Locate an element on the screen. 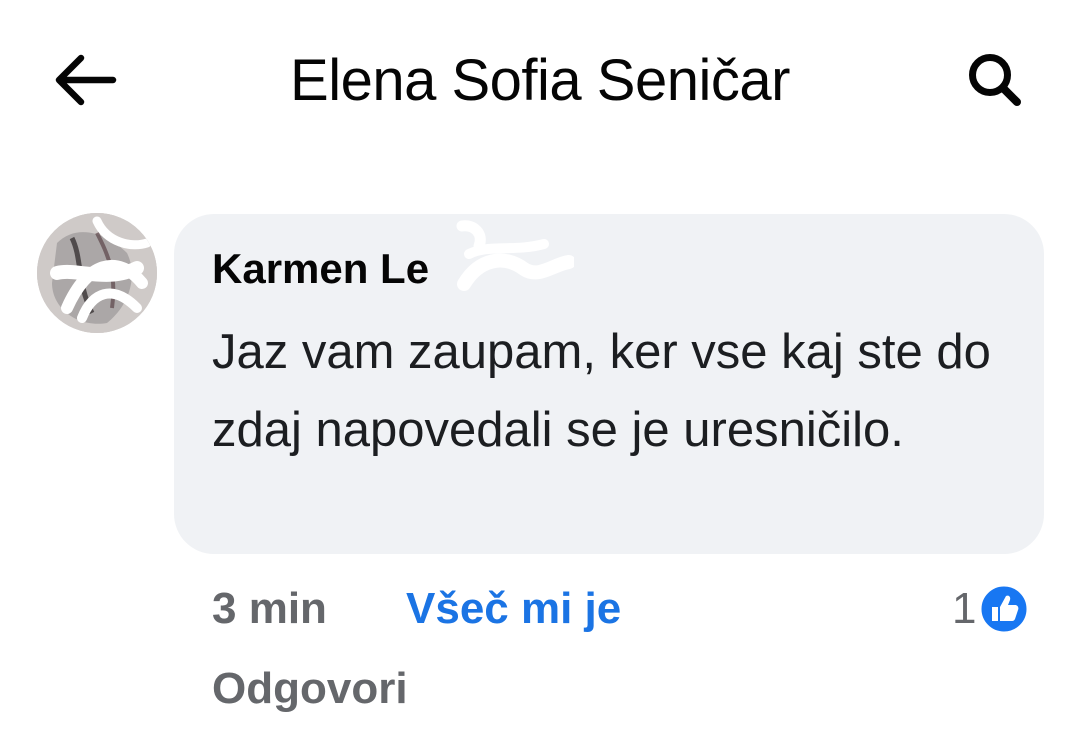  redaction-scribble is located at coordinates (515, 255).